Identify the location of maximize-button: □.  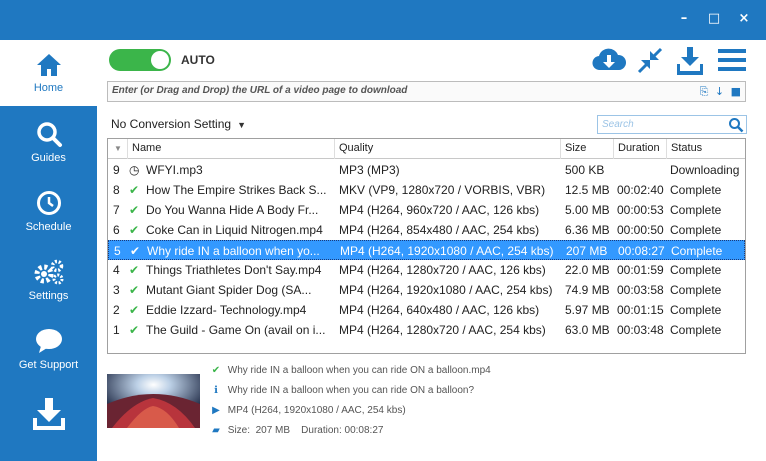
(714, 19).